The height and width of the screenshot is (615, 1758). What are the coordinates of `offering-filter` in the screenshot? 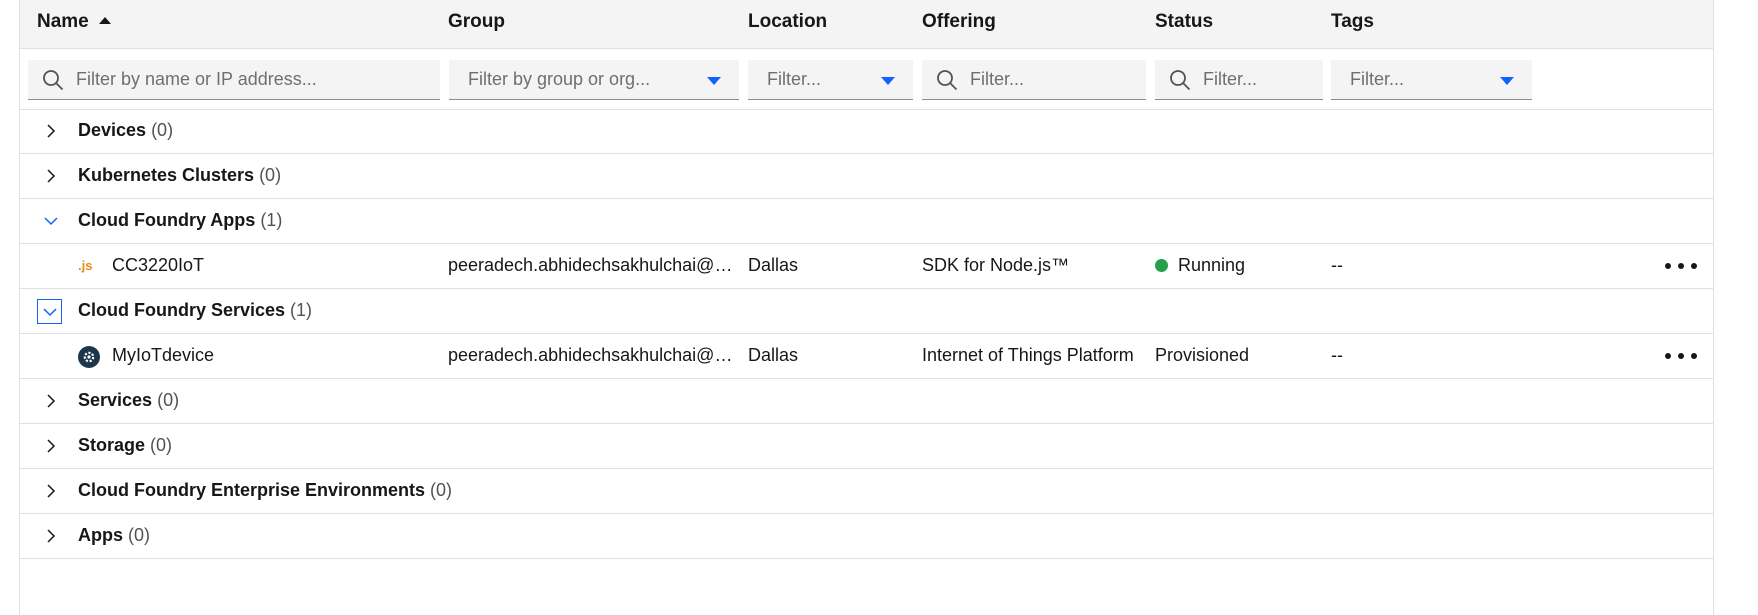 It's located at (1034, 80).